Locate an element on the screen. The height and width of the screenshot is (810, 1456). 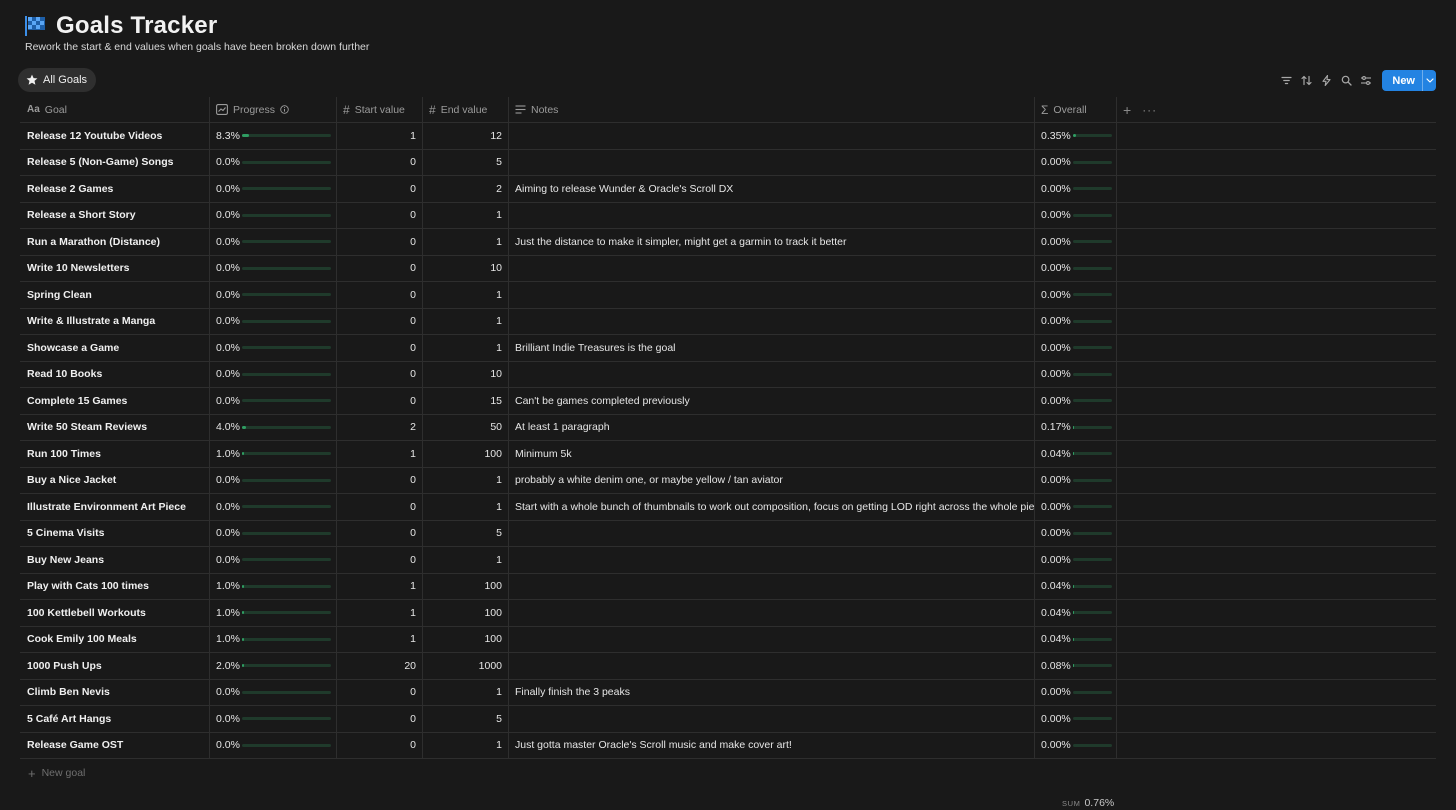
column-header-end-value: # End value is located at coordinates (466, 109).